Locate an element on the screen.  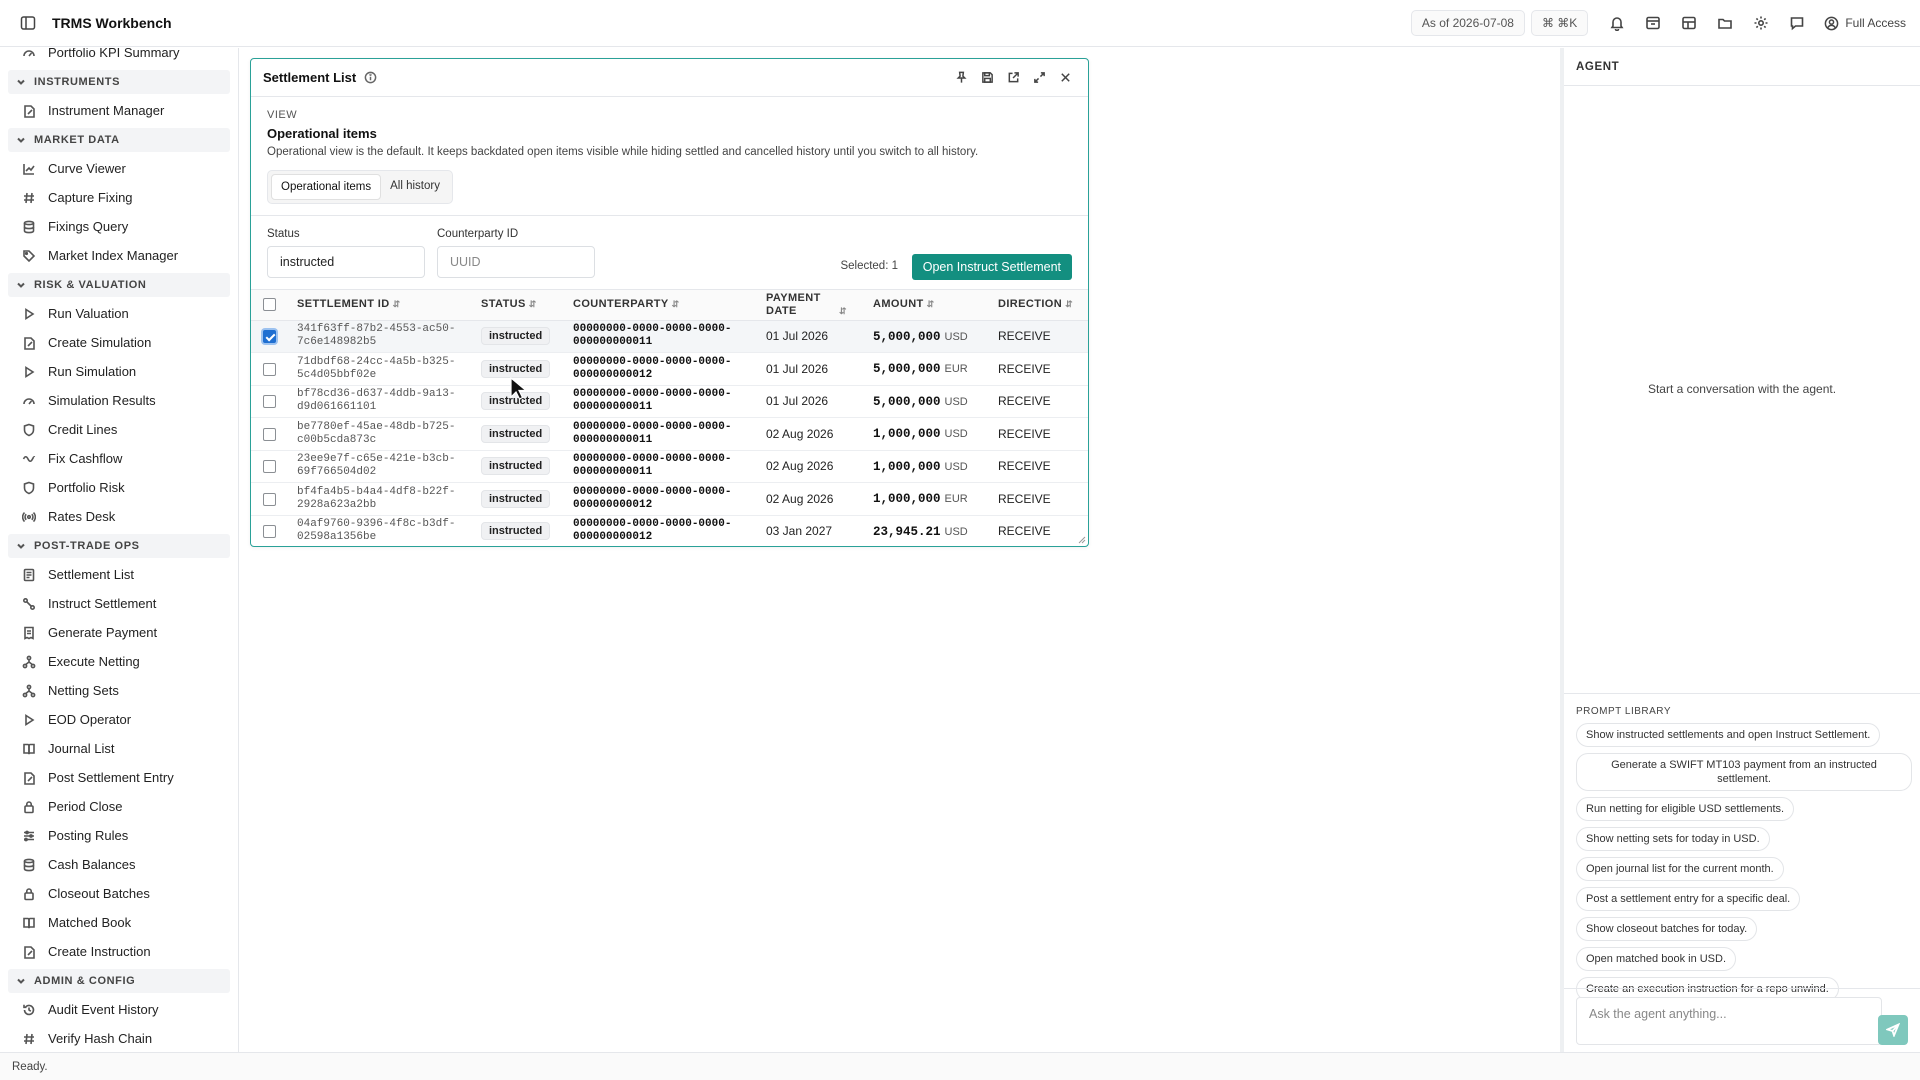
full-access-indicator: Full Access is located at coordinates (1865, 23).